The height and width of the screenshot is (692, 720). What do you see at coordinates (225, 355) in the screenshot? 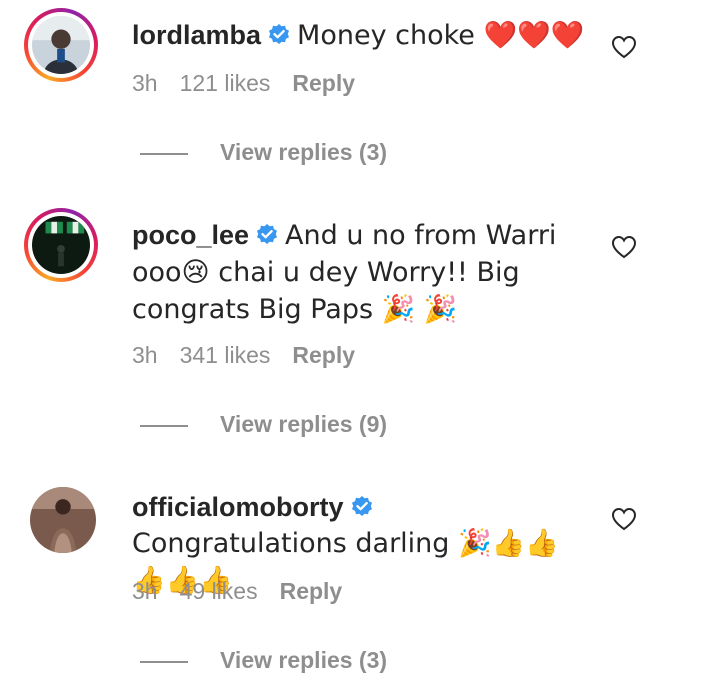
I see `like-count: 341 likes` at bounding box center [225, 355].